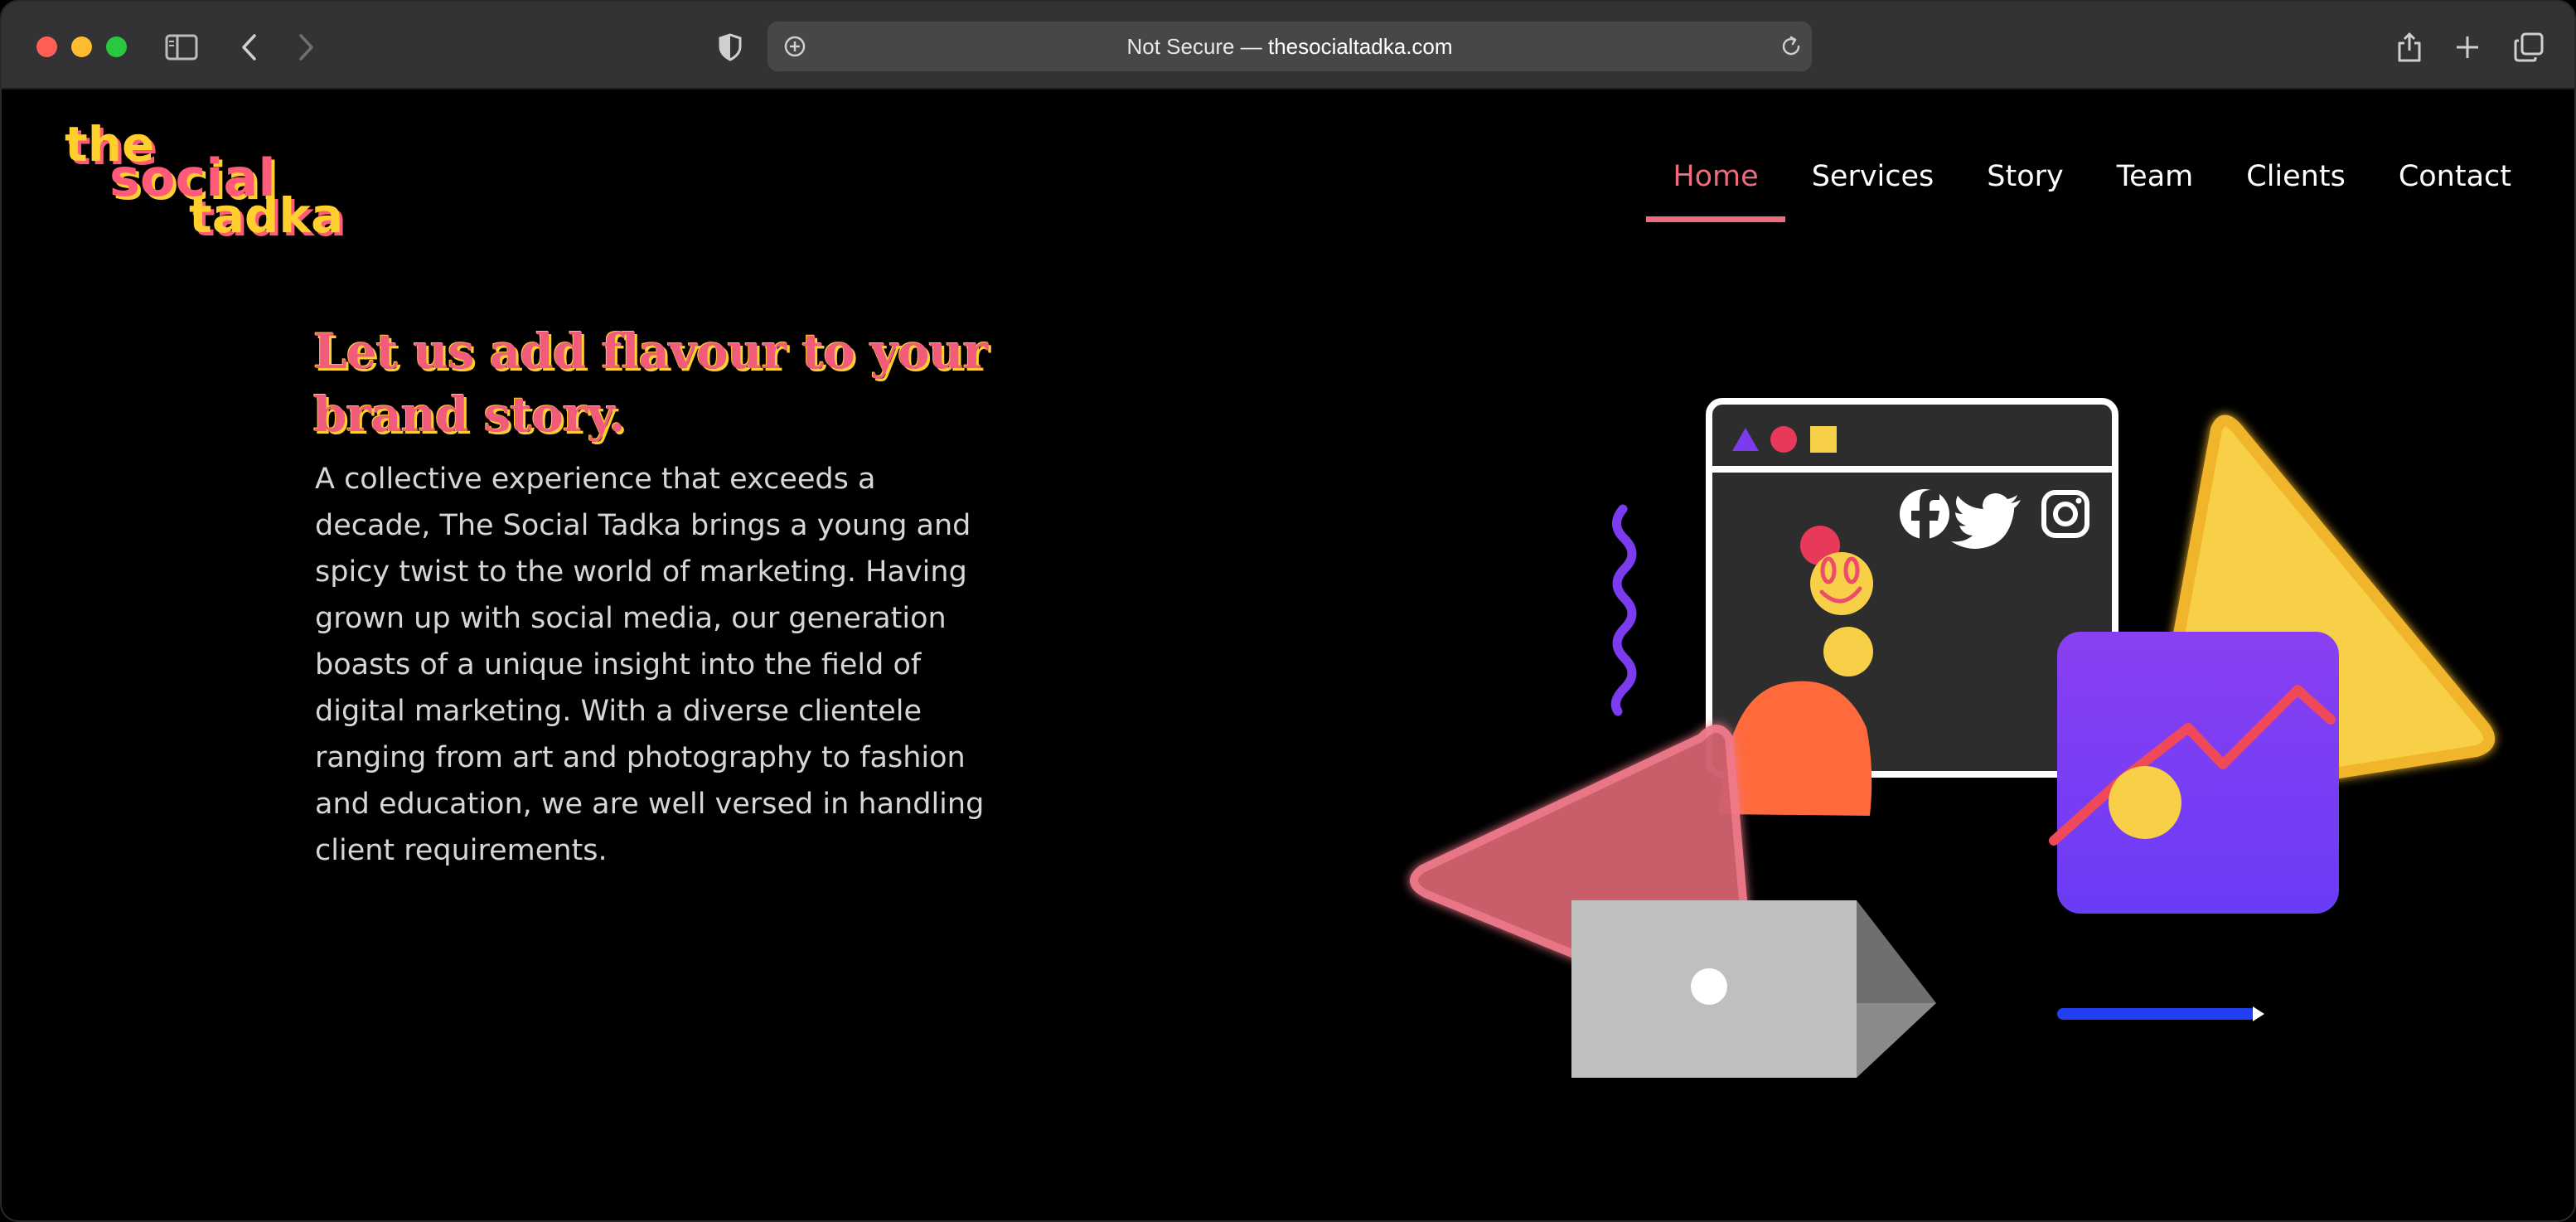  I want to click on nav-item-services: Services, so click(1873, 185).